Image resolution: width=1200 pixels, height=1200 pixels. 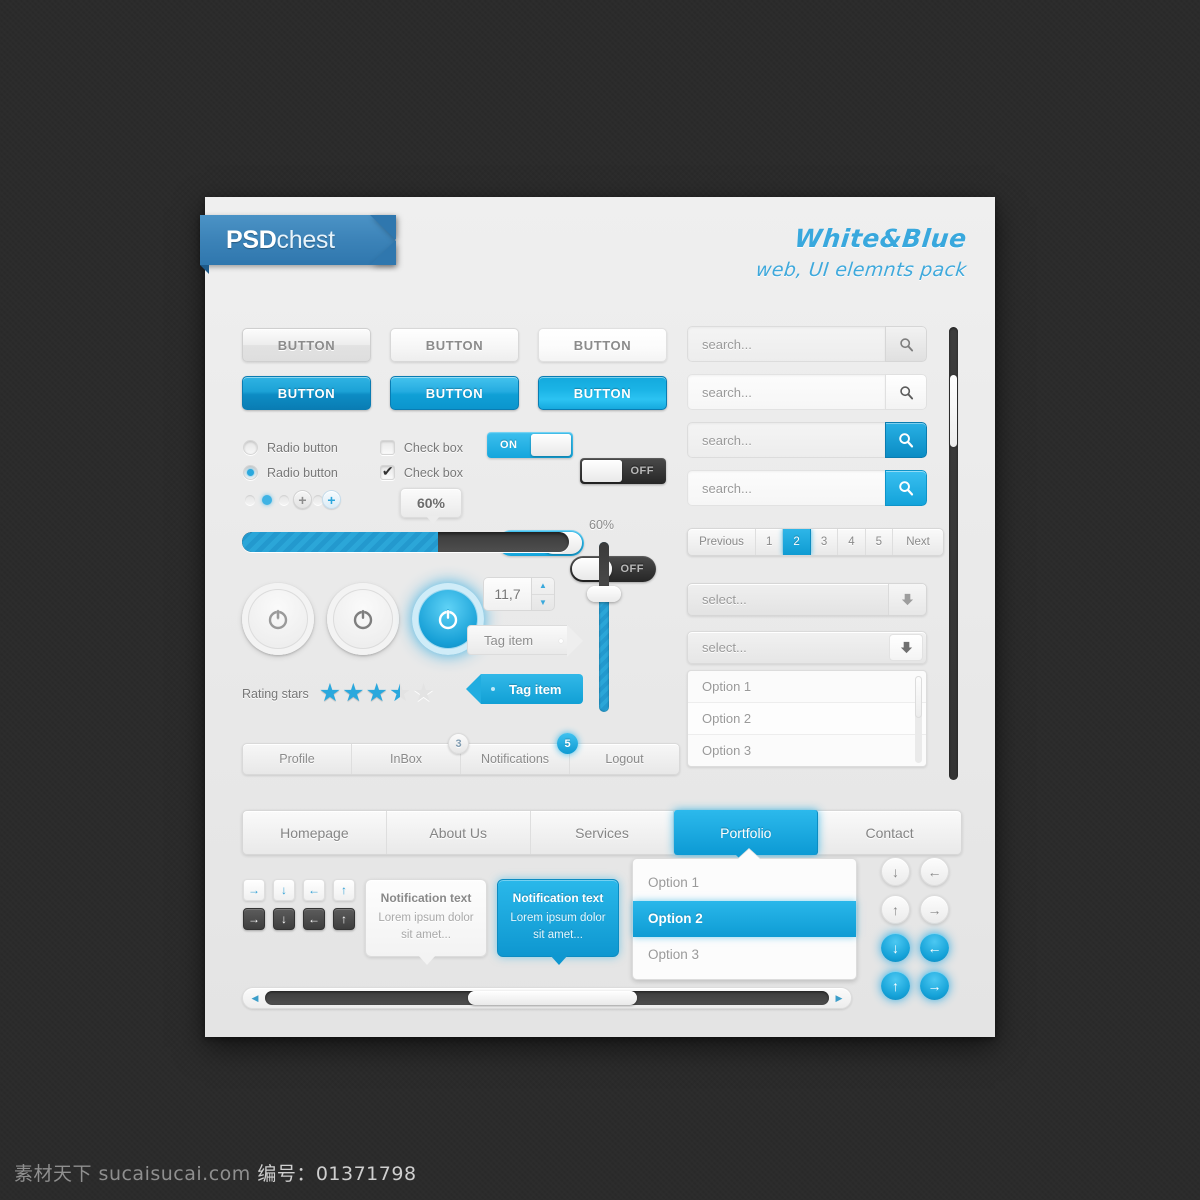 What do you see at coordinates (744, 883) in the screenshot?
I see `menu-item-option-1: Option 1` at bounding box center [744, 883].